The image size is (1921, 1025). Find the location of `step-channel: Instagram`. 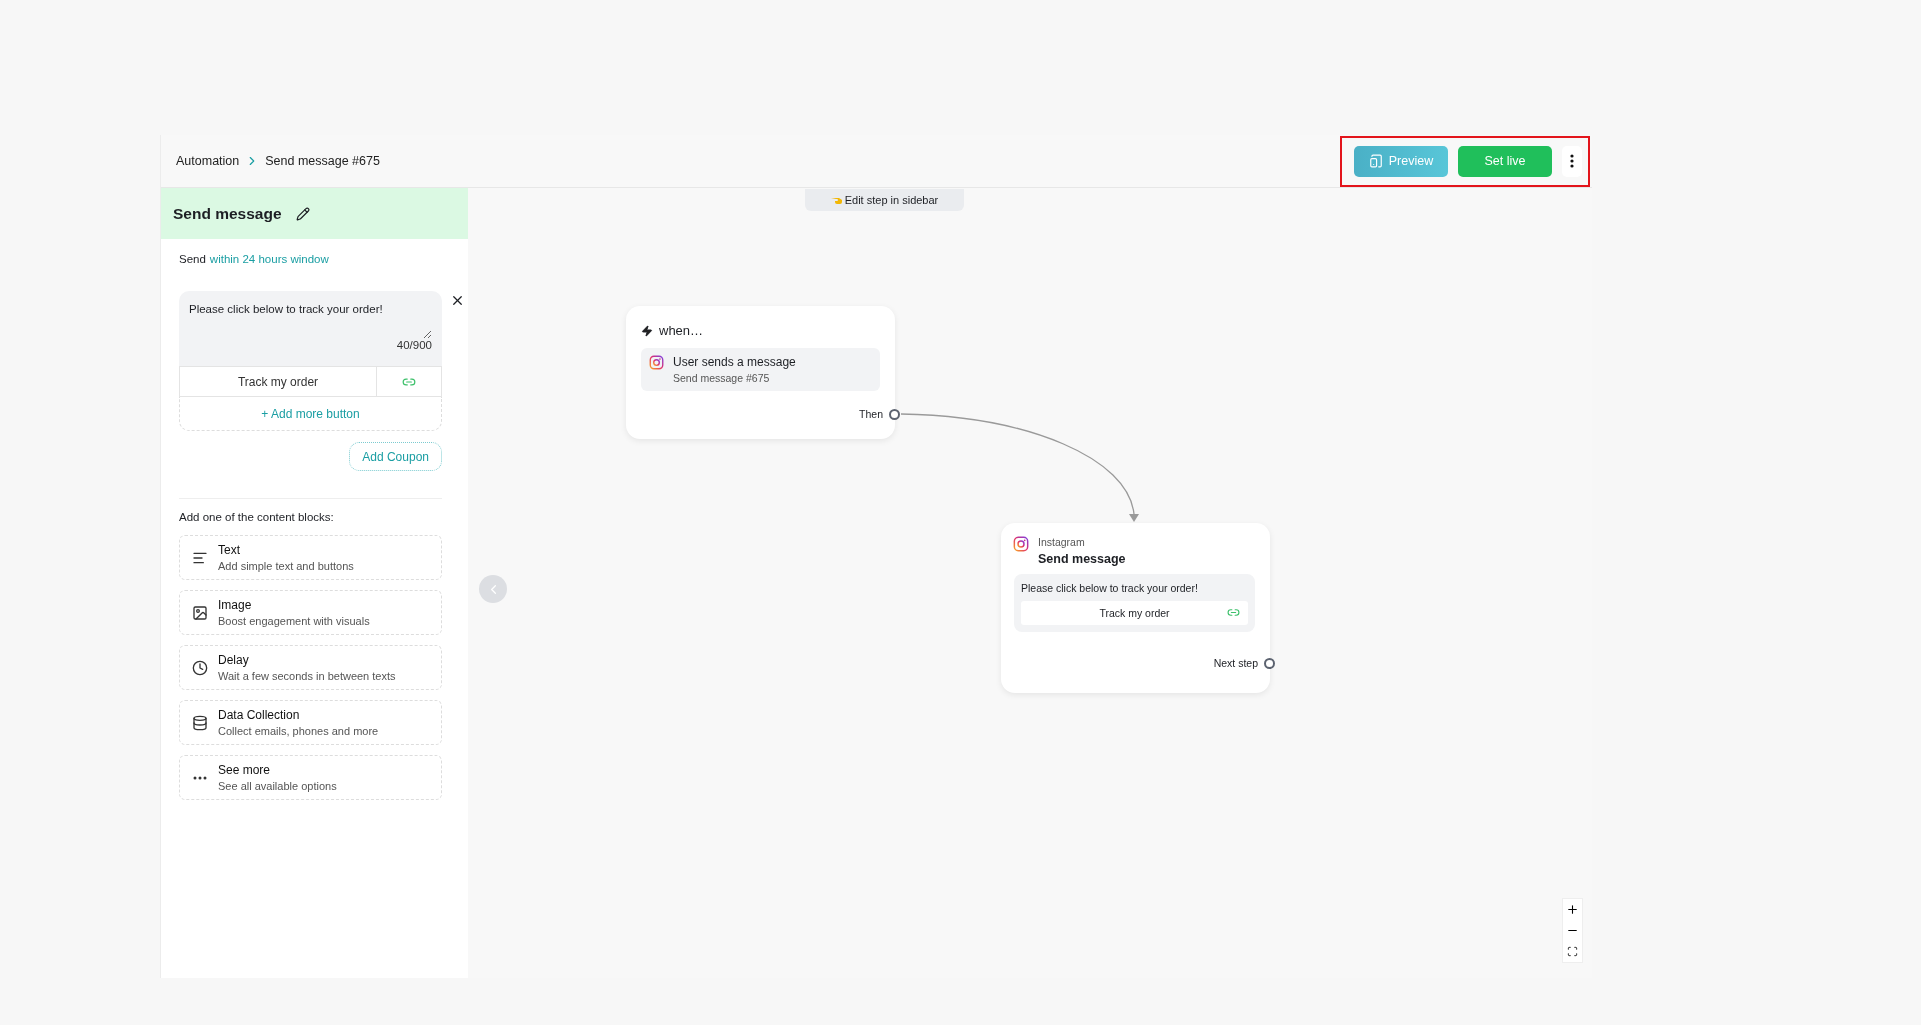

step-channel: Instagram is located at coordinates (1062, 542).